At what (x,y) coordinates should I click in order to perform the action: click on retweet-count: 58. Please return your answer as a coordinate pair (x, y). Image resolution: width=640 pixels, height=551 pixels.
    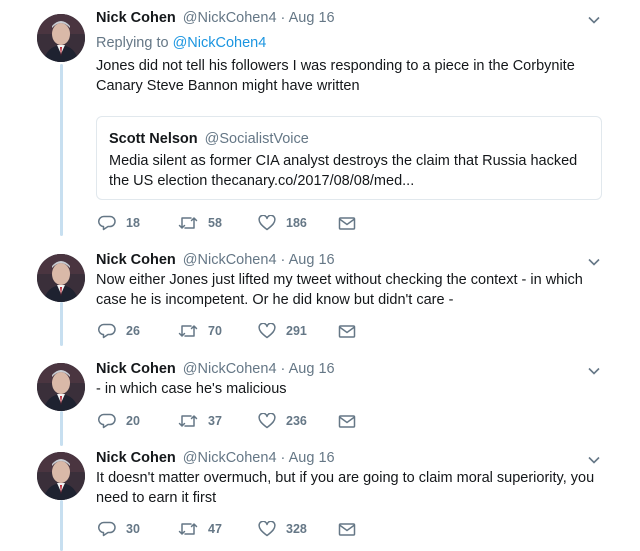
    Looking at the image, I should click on (215, 223).